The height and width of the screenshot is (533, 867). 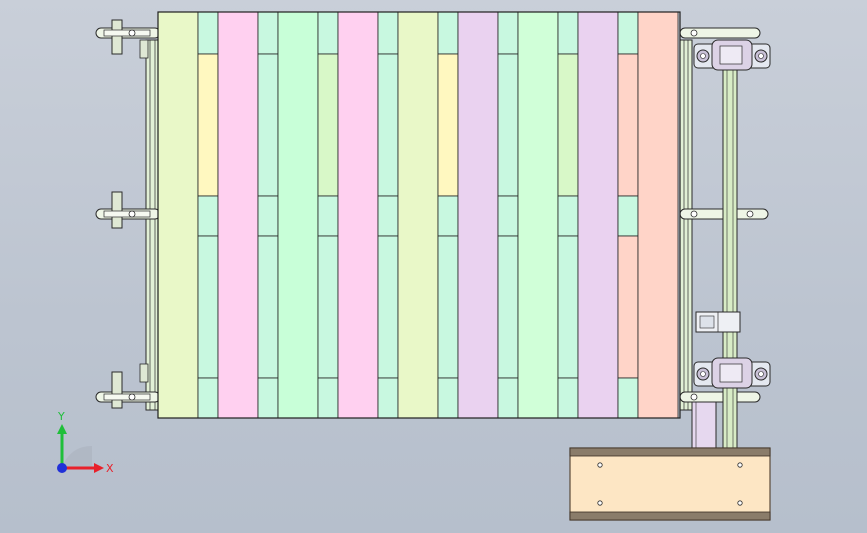 I want to click on right-sprocket-top, so click(x=720, y=33).